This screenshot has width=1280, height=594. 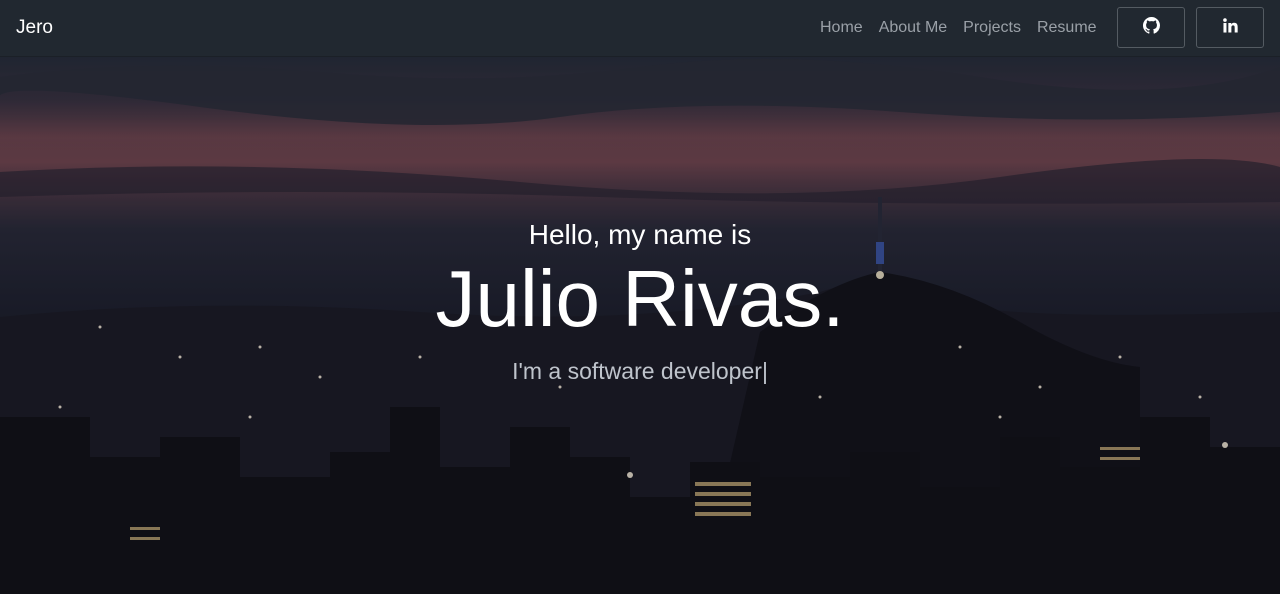 I want to click on nav-links: Home About Me Projects Resume, so click(x=966, y=28).